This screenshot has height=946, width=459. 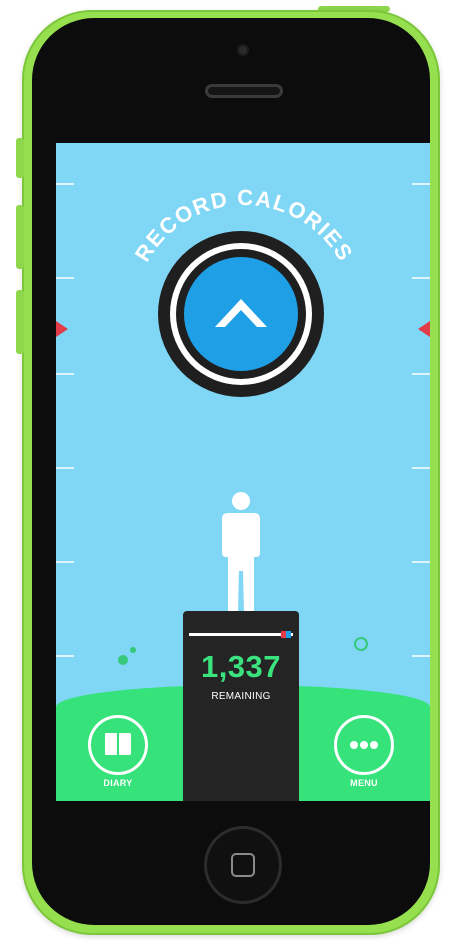 What do you see at coordinates (364, 783) in the screenshot?
I see `menu-label: MENU` at bounding box center [364, 783].